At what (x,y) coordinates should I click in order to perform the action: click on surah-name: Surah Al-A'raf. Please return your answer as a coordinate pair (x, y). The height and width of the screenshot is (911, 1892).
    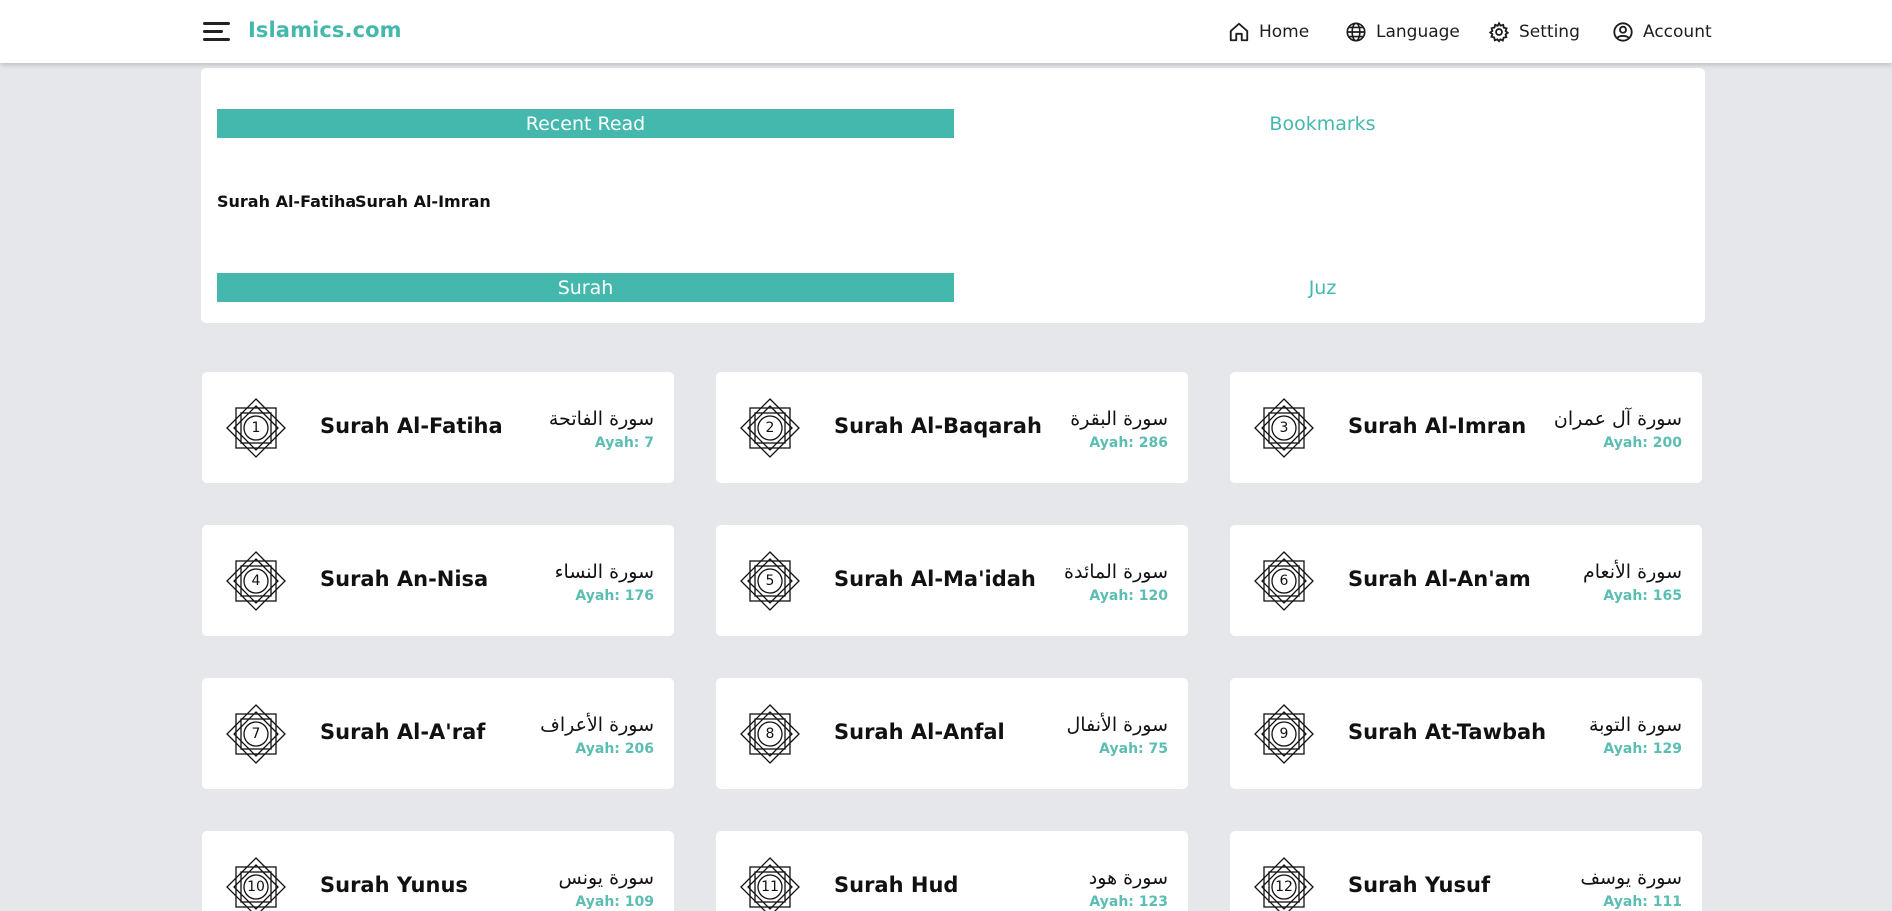
    Looking at the image, I should click on (403, 732).